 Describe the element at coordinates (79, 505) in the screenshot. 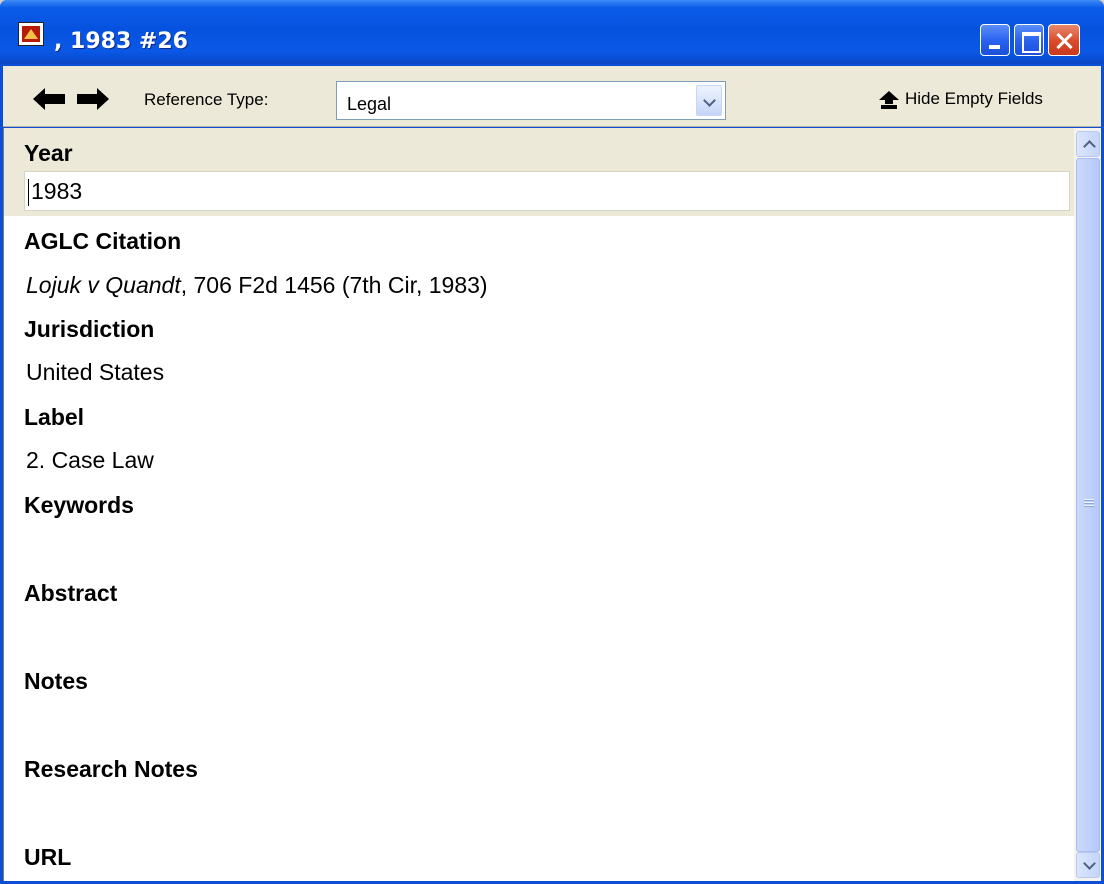

I see `field-label-keywords: Keywords` at that location.